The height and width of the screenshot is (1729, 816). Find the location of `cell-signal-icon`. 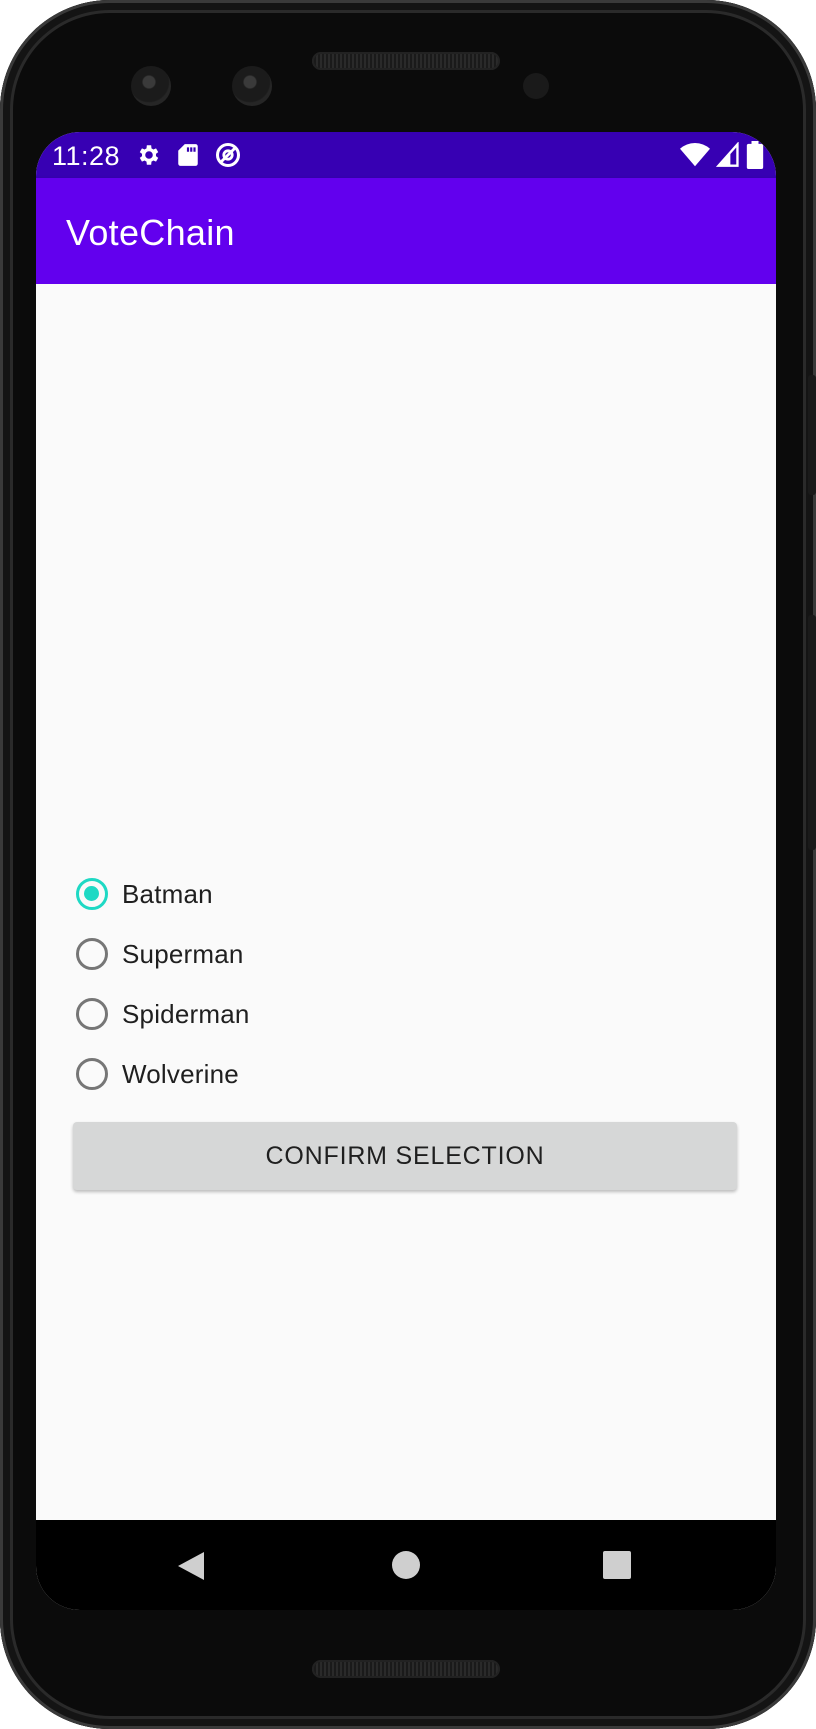

cell-signal-icon is located at coordinates (728, 155).